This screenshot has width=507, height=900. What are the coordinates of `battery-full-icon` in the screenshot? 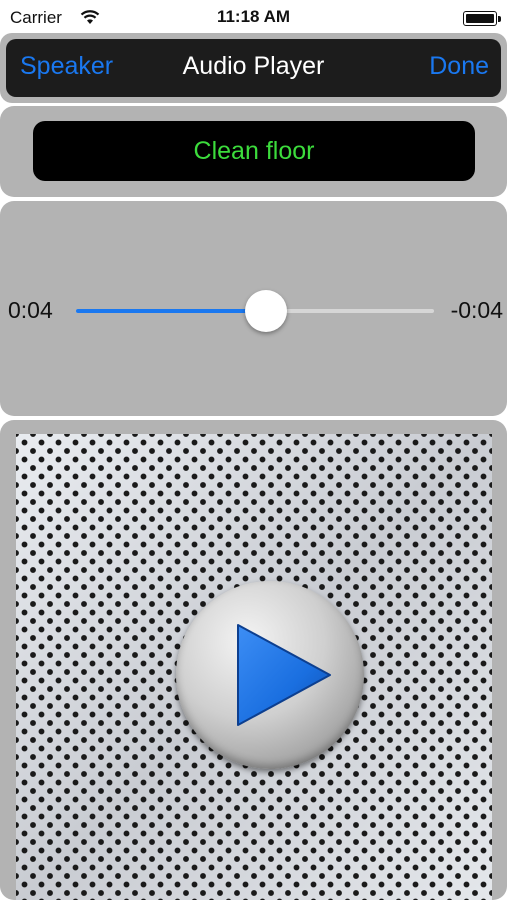 It's located at (482, 18).